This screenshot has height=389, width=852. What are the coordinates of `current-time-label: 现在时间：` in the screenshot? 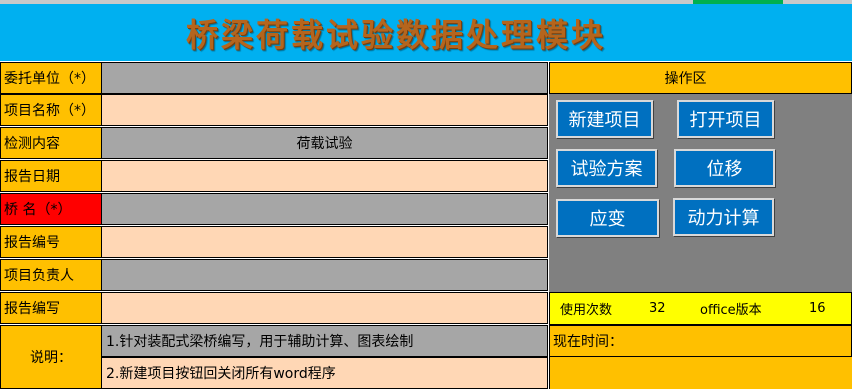 It's located at (588, 342).